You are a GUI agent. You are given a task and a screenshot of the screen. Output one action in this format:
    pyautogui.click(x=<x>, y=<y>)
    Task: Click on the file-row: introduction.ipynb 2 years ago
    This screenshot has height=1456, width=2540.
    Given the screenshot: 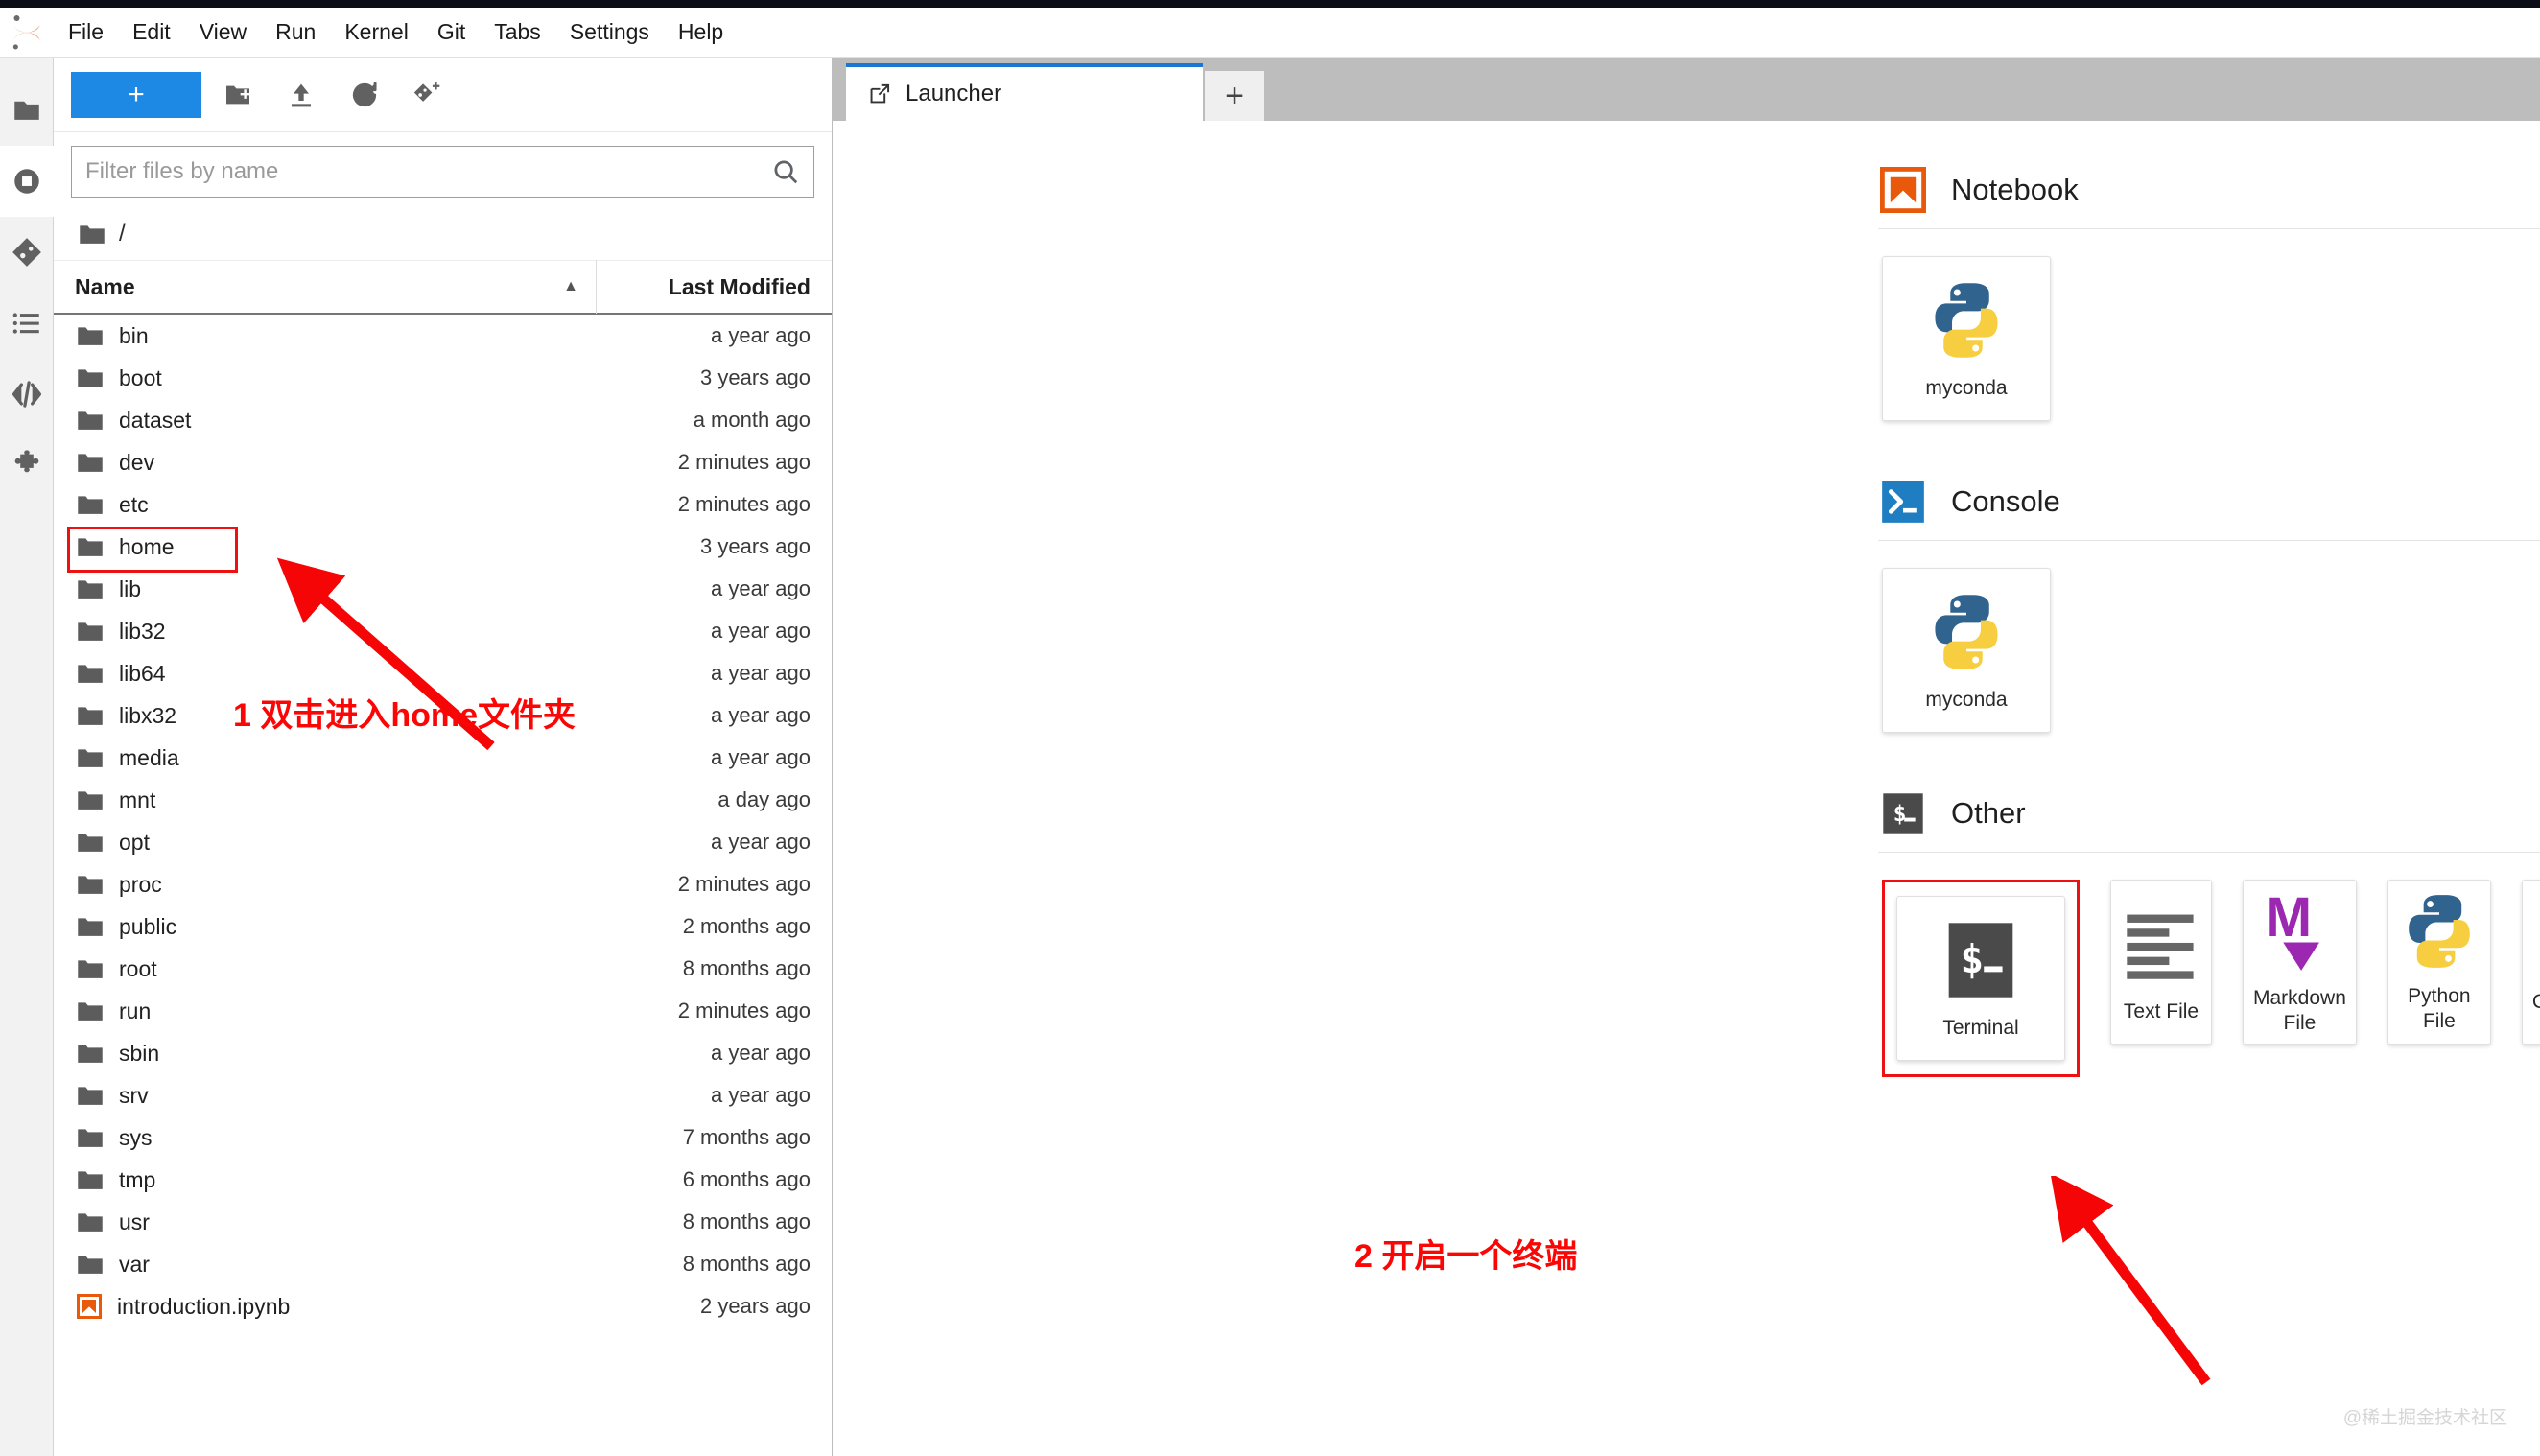 What is the action you would take?
    pyautogui.click(x=443, y=1306)
    